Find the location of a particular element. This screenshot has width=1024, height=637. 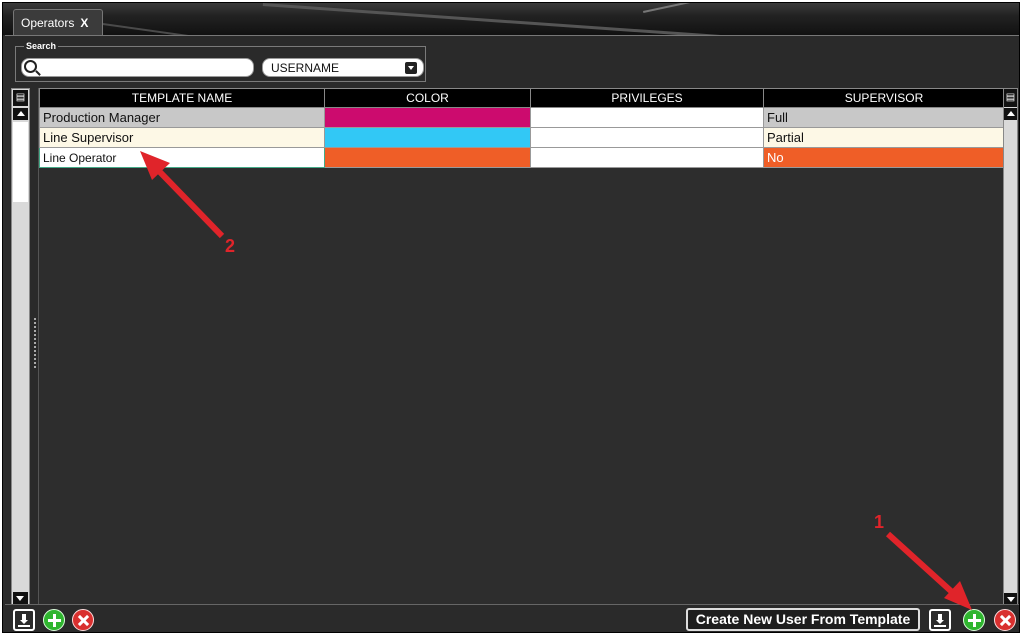

search-box is located at coordinates (137, 67).